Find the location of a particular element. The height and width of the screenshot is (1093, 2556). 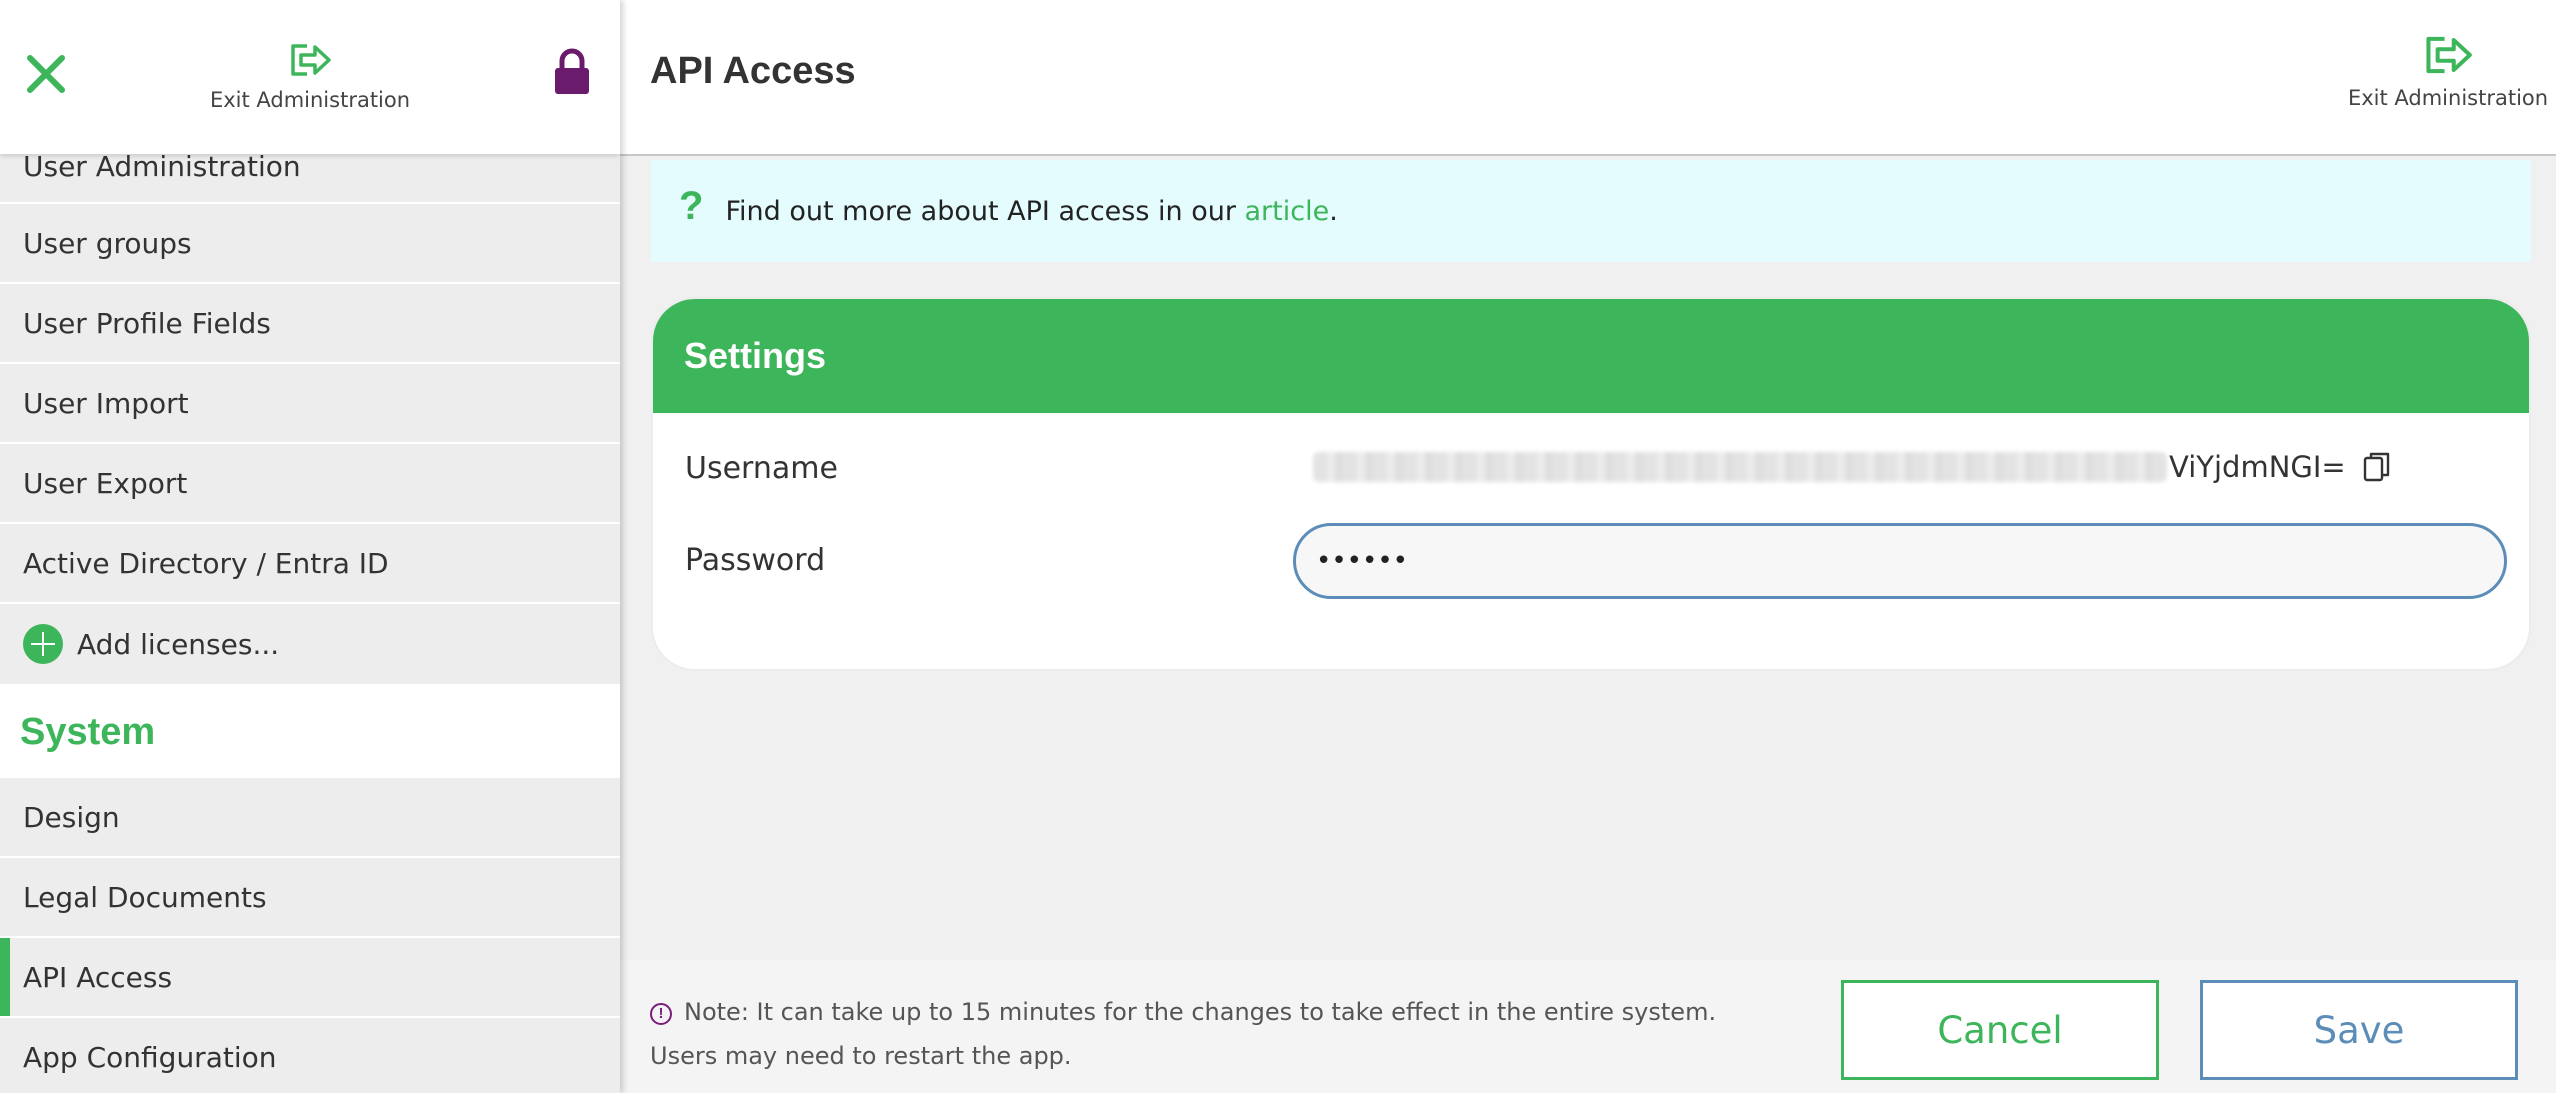

sidebar-item-label: Design is located at coordinates (71, 817).